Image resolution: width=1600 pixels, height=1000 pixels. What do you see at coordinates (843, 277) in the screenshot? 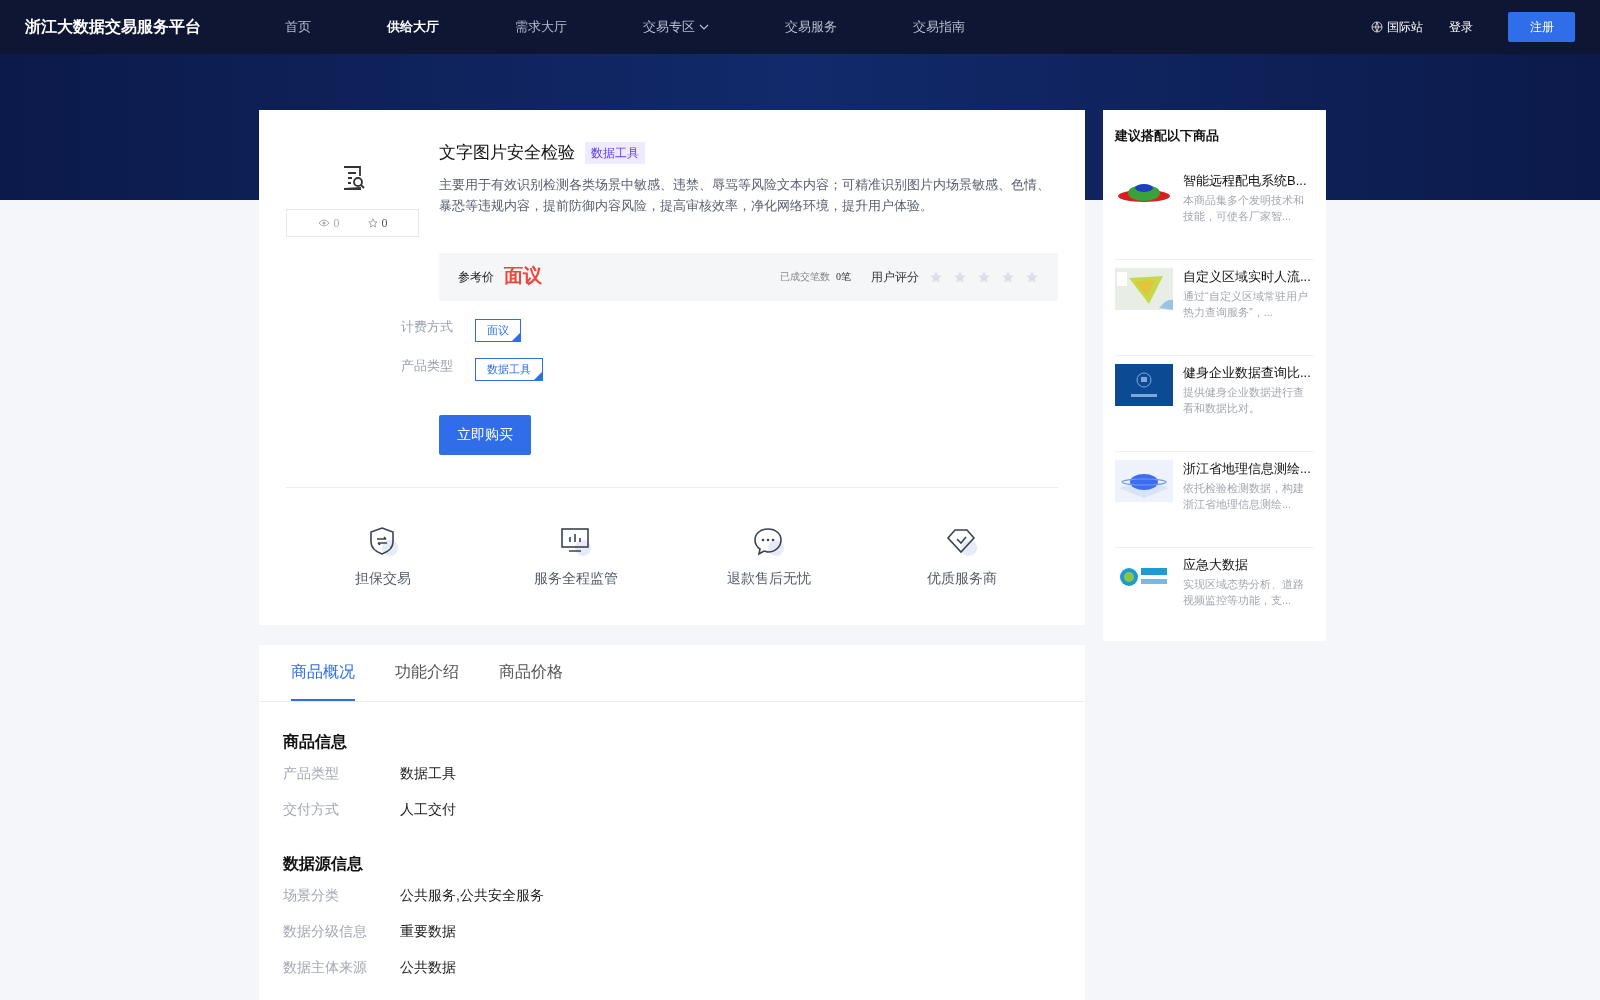
I see `deals-count: 0笔` at bounding box center [843, 277].